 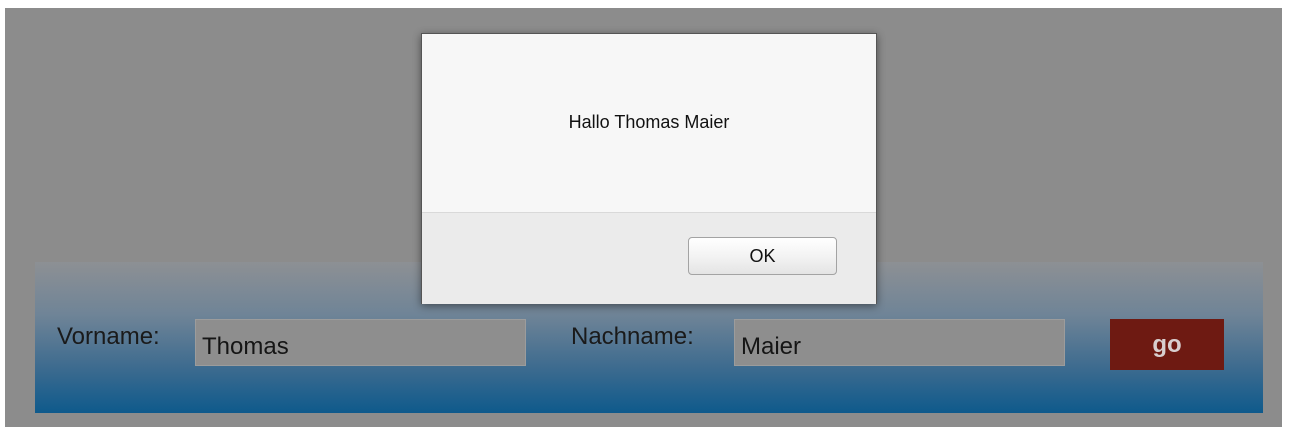 I want to click on alert-message: Hallo Thomas Maier, so click(x=649, y=122).